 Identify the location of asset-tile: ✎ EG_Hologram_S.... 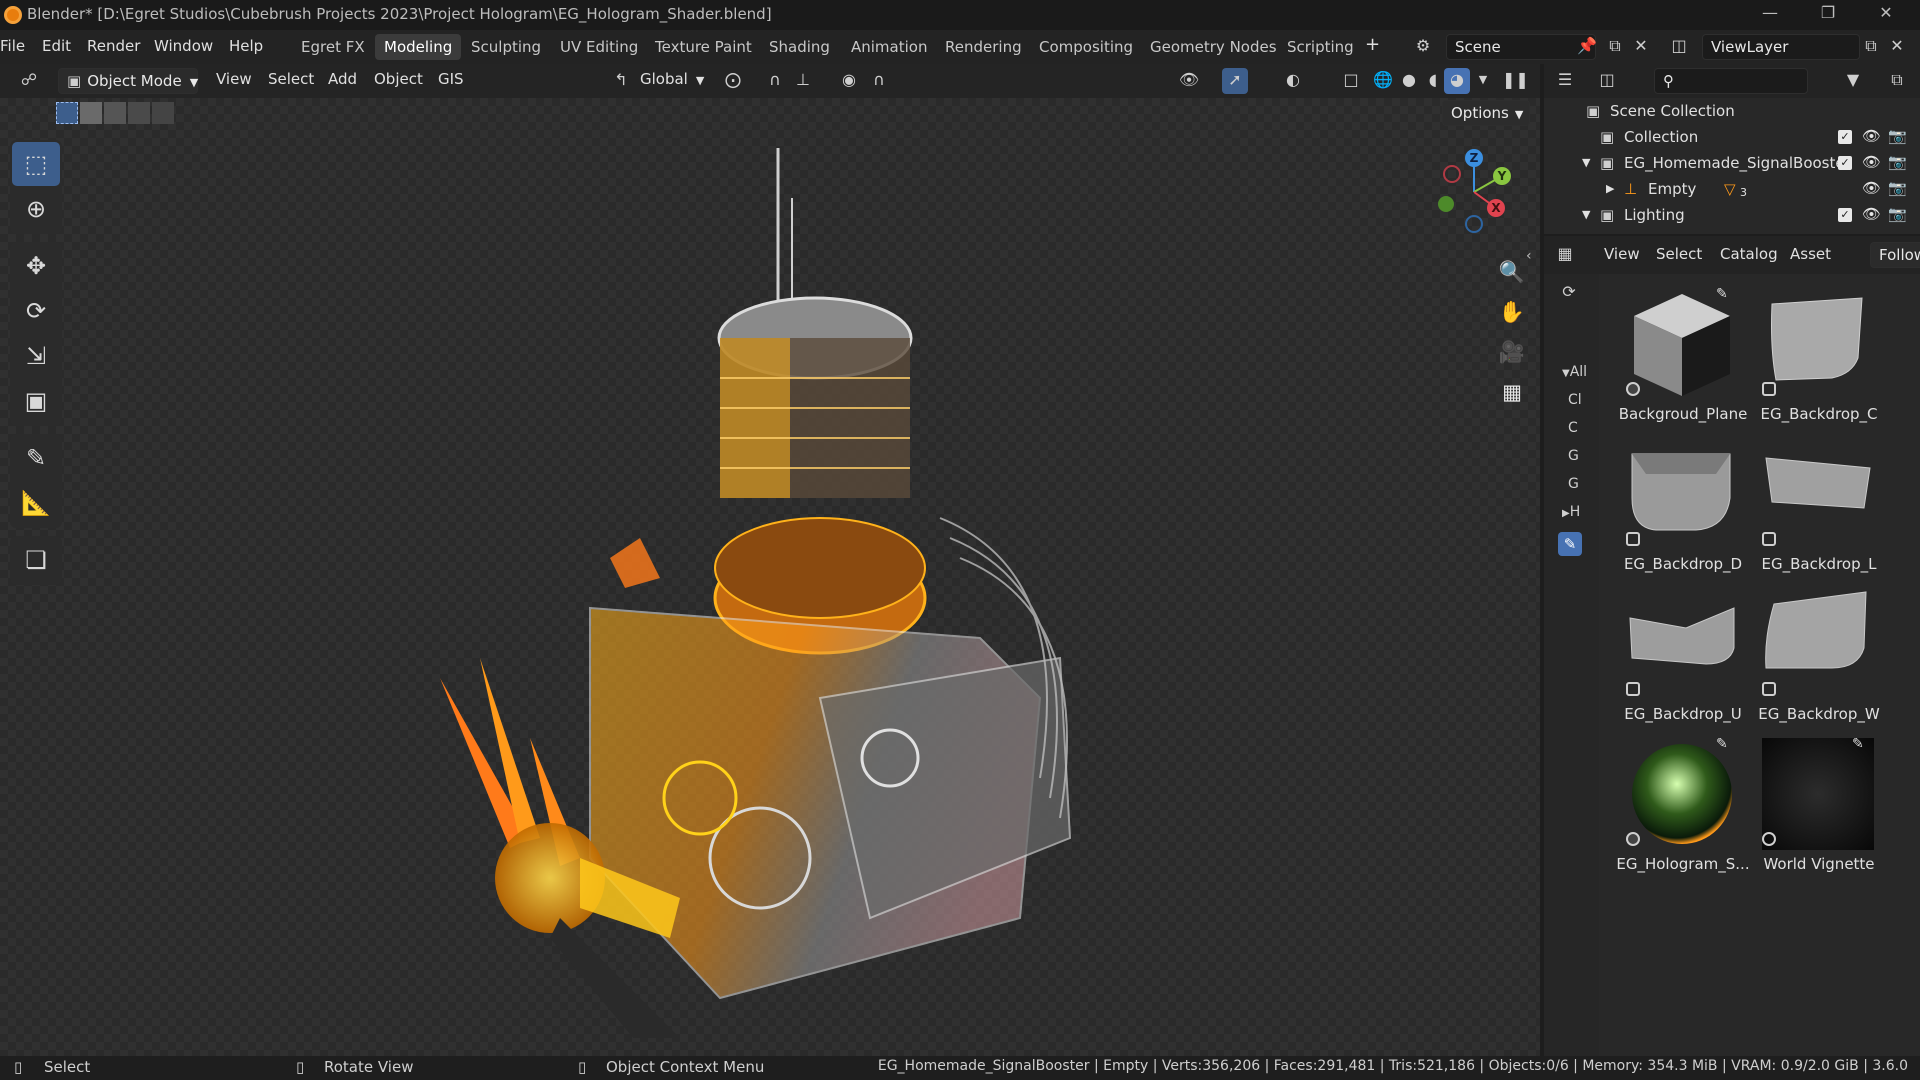
(1683, 806).